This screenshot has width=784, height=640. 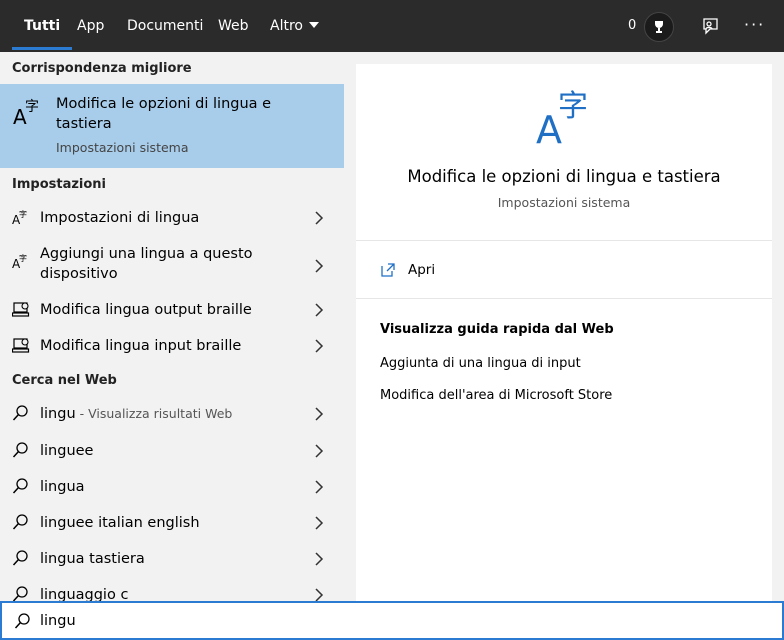 I want to click on settings-item-label: Modifica lingua output braille, so click(x=146, y=310).